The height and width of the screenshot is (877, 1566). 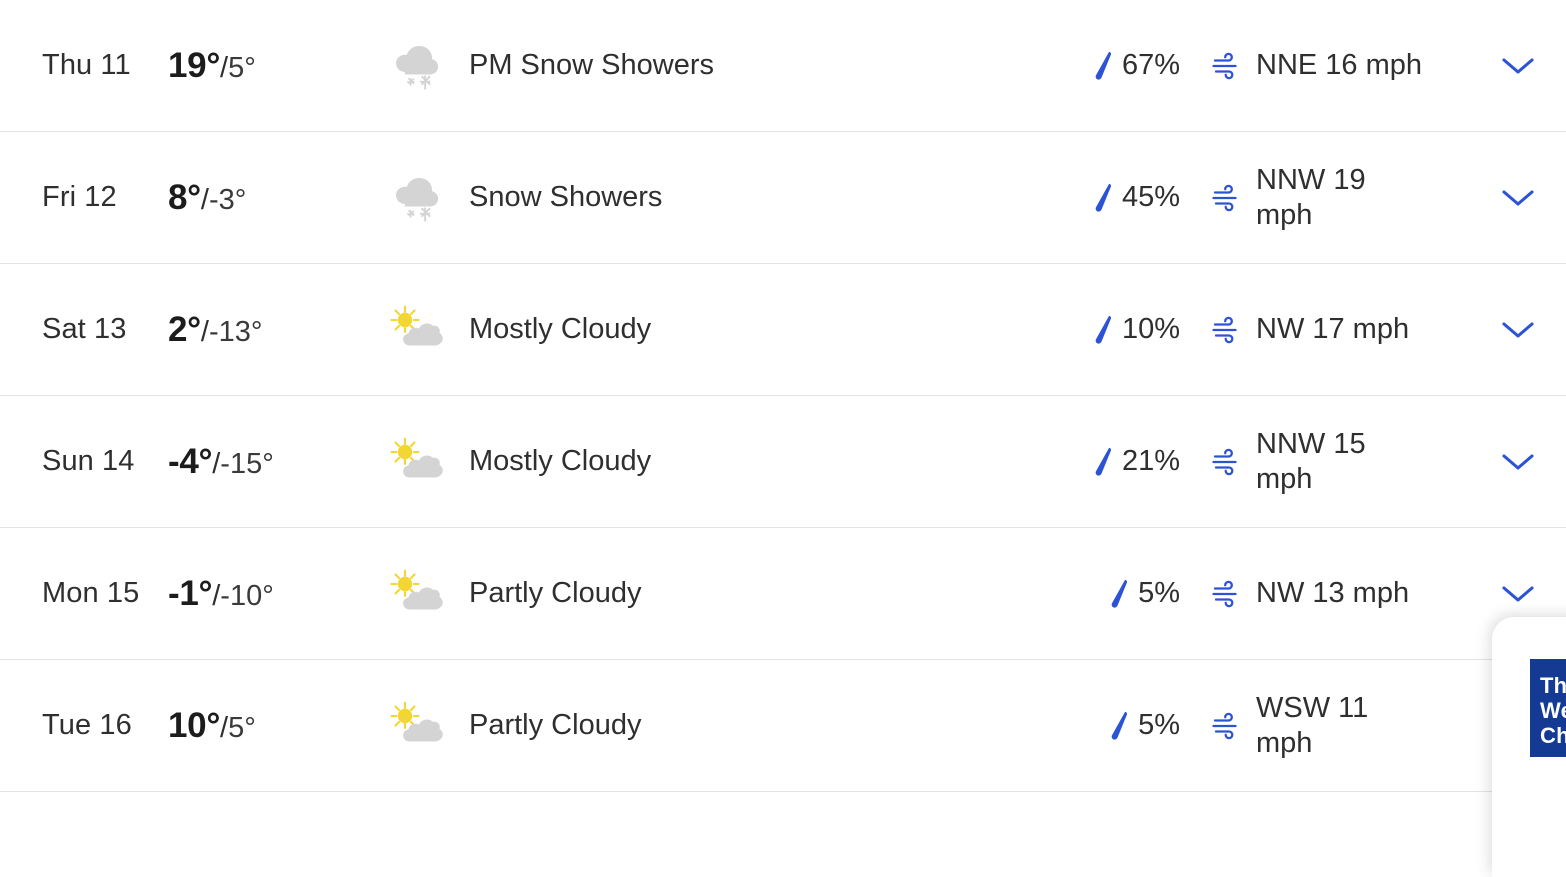 What do you see at coordinates (1150, 329) in the screenshot?
I see `precipitation-value: 10%` at bounding box center [1150, 329].